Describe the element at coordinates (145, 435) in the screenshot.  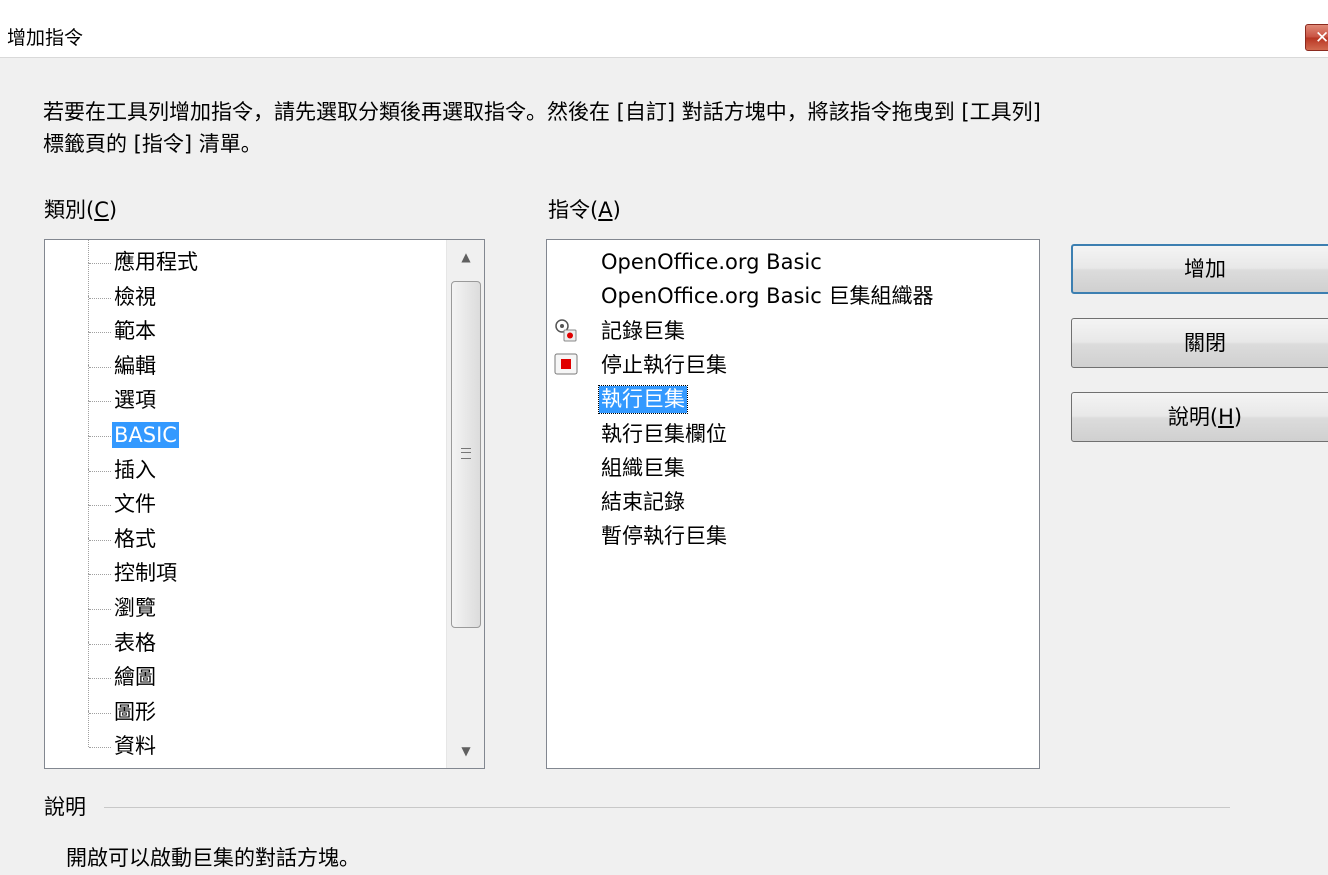
I see `category-item-label: BASIC` at that location.